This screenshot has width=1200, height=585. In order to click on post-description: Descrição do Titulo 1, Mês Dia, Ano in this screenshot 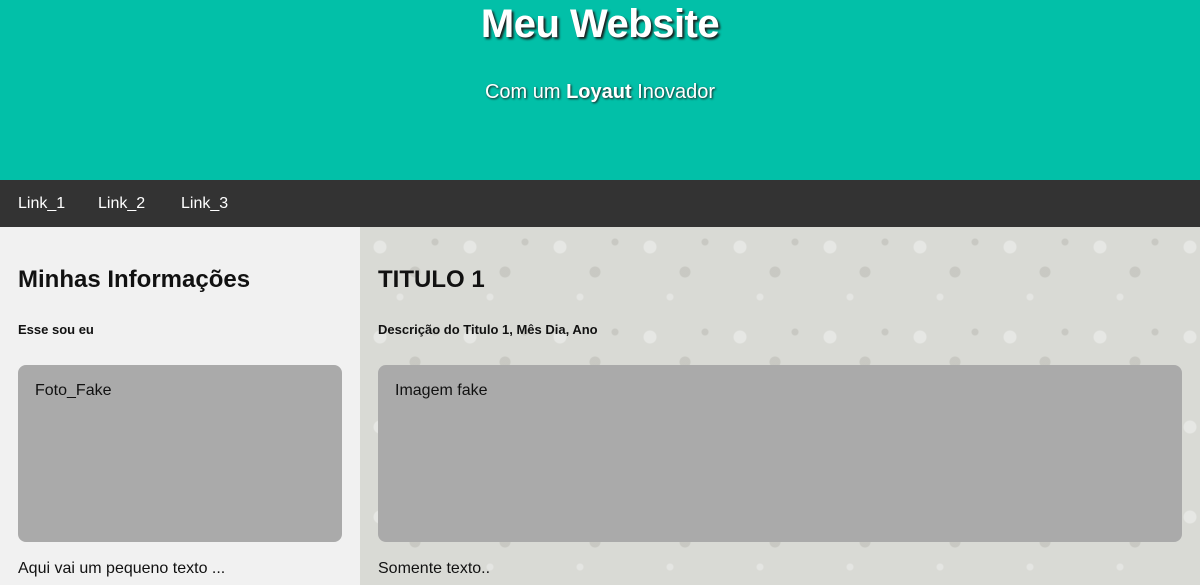, I will do `click(488, 329)`.